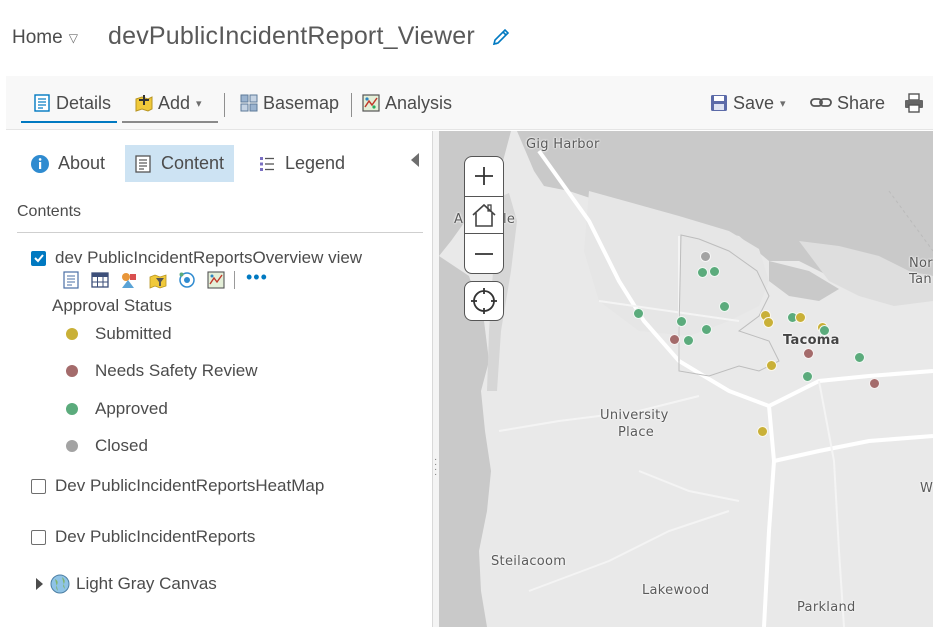 The height and width of the screenshot is (627, 933). What do you see at coordinates (501, 37) in the screenshot?
I see `pencil-icon` at bounding box center [501, 37].